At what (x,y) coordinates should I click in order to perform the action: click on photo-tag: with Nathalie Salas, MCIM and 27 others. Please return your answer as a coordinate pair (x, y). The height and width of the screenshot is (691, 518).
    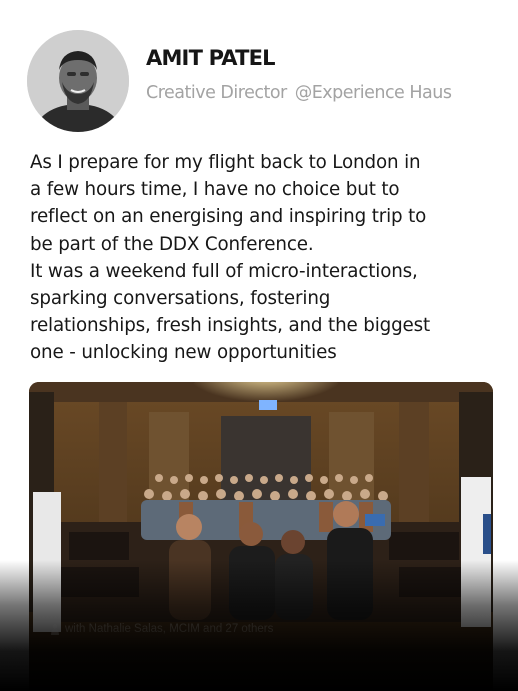
    Looking at the image, I should click on (162, 629).